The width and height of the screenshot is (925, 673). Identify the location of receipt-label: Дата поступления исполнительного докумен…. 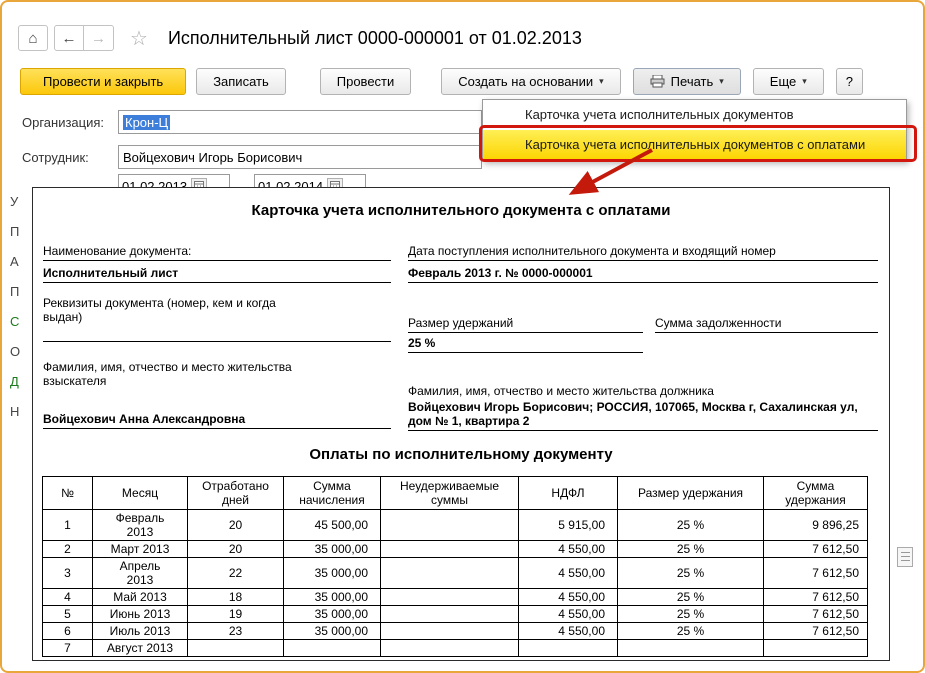
(643, 252).